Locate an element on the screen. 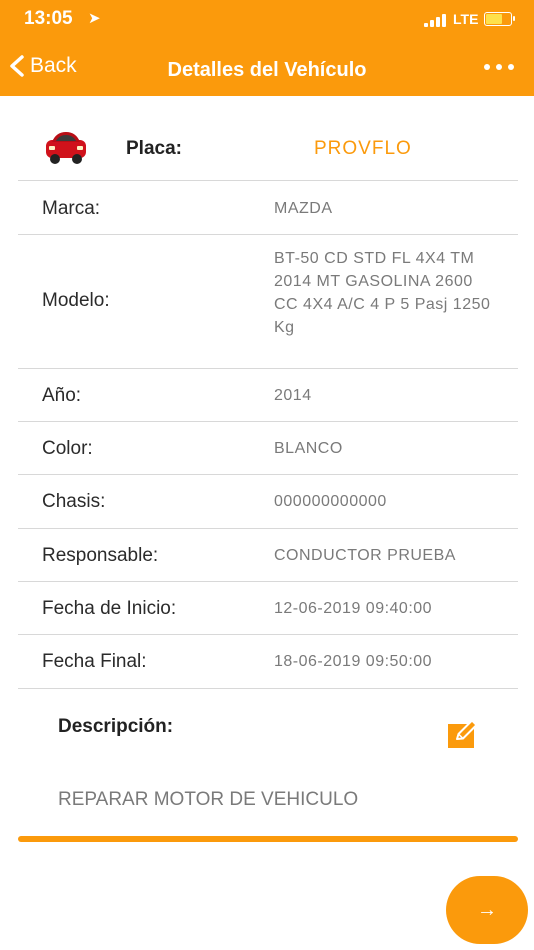 This screenshot has width=534, height=950. detail-value: 000000000000 is located at coordinates (330, 501).